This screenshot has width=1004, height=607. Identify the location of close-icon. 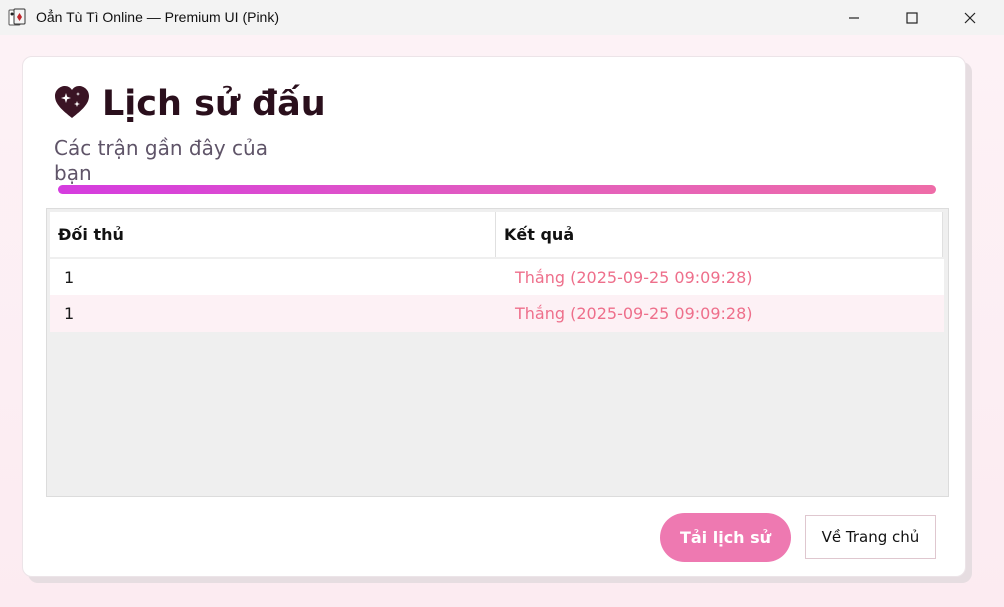
(970, 17).